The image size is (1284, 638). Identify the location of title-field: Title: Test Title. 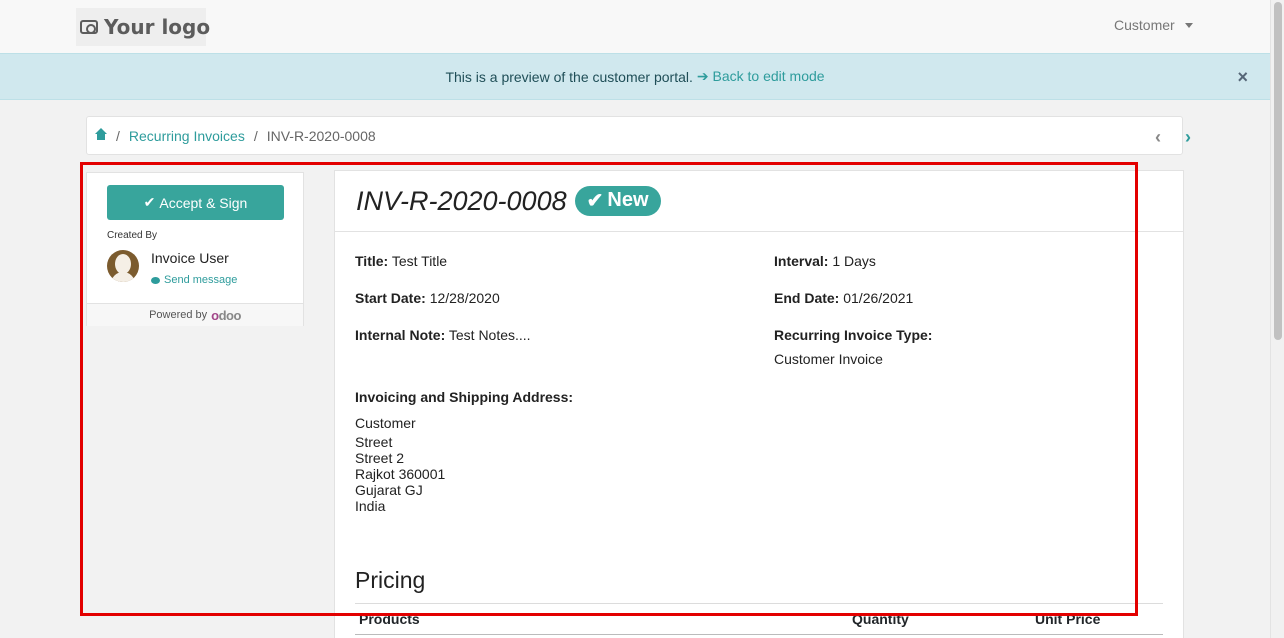
(401, 261).